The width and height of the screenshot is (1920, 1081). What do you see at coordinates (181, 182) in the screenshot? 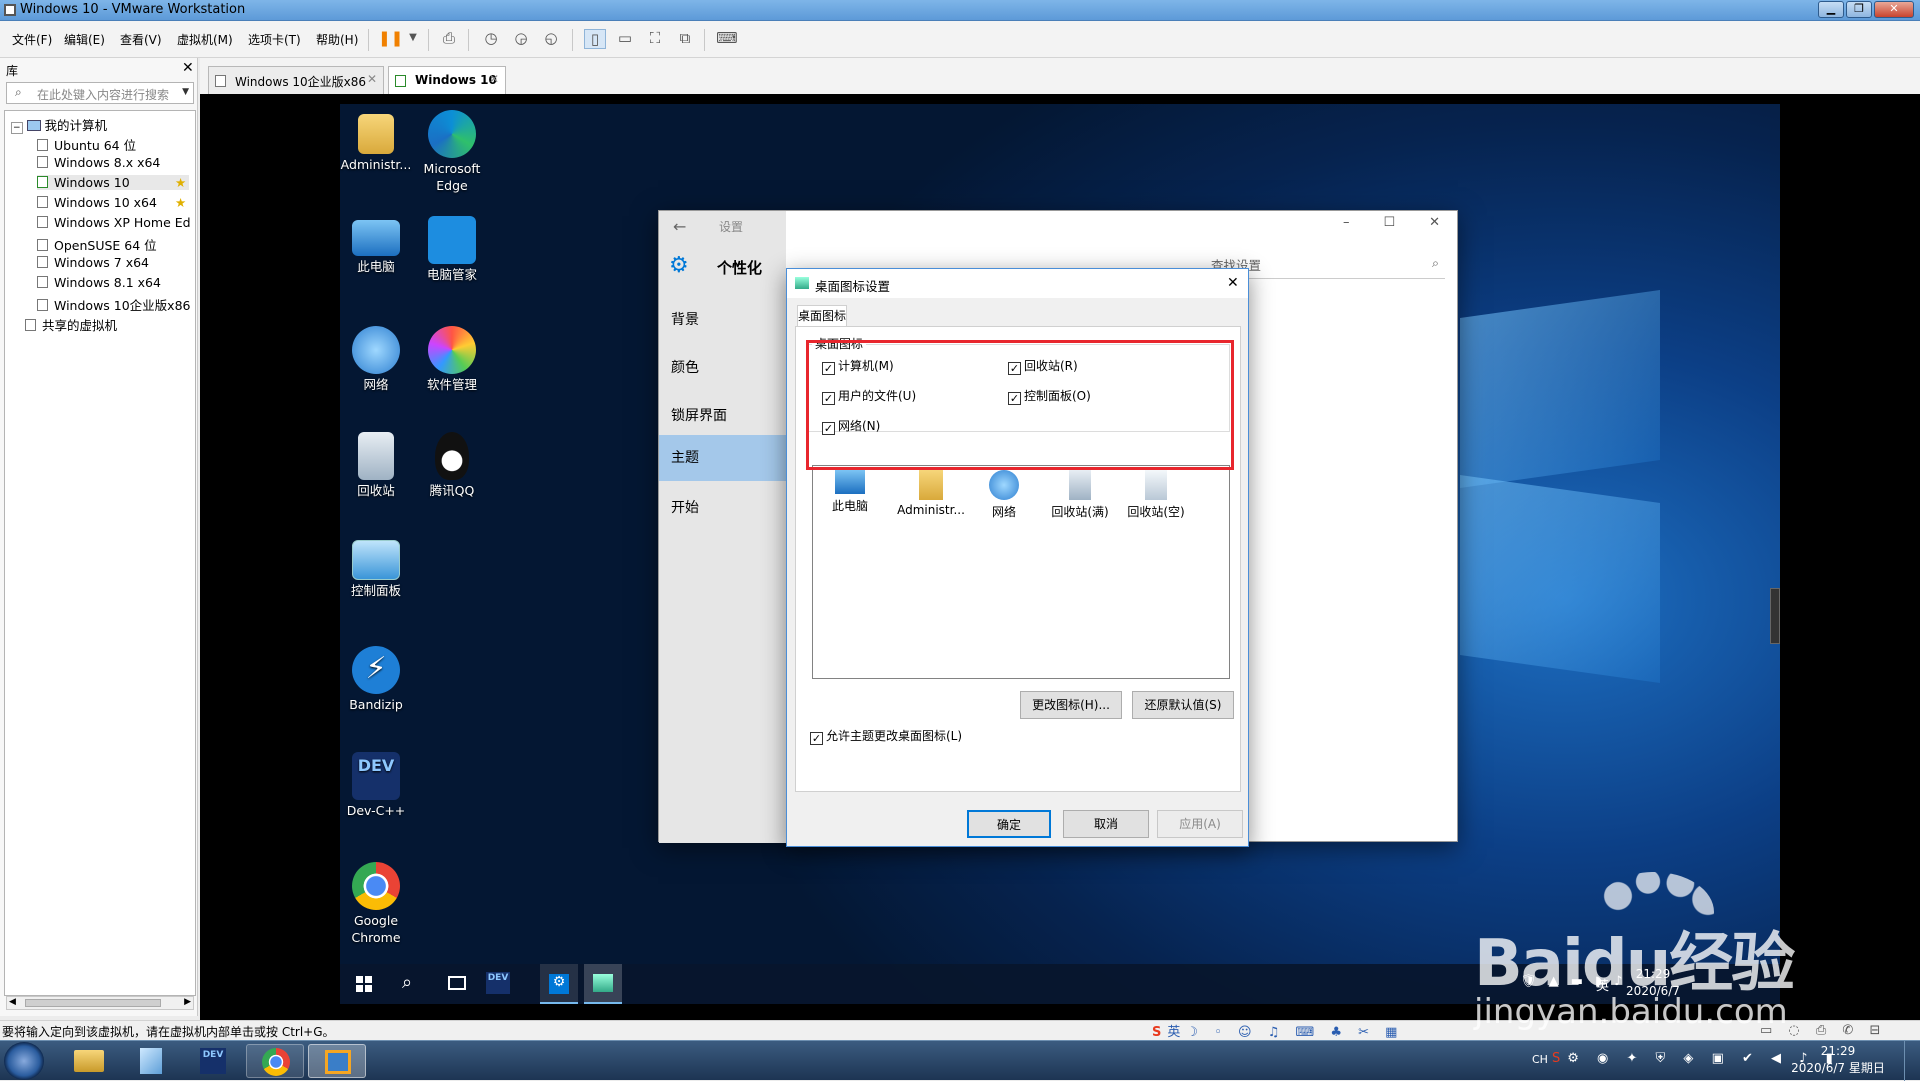
I see `star-icon: ★` at bounding box center [181, 182].